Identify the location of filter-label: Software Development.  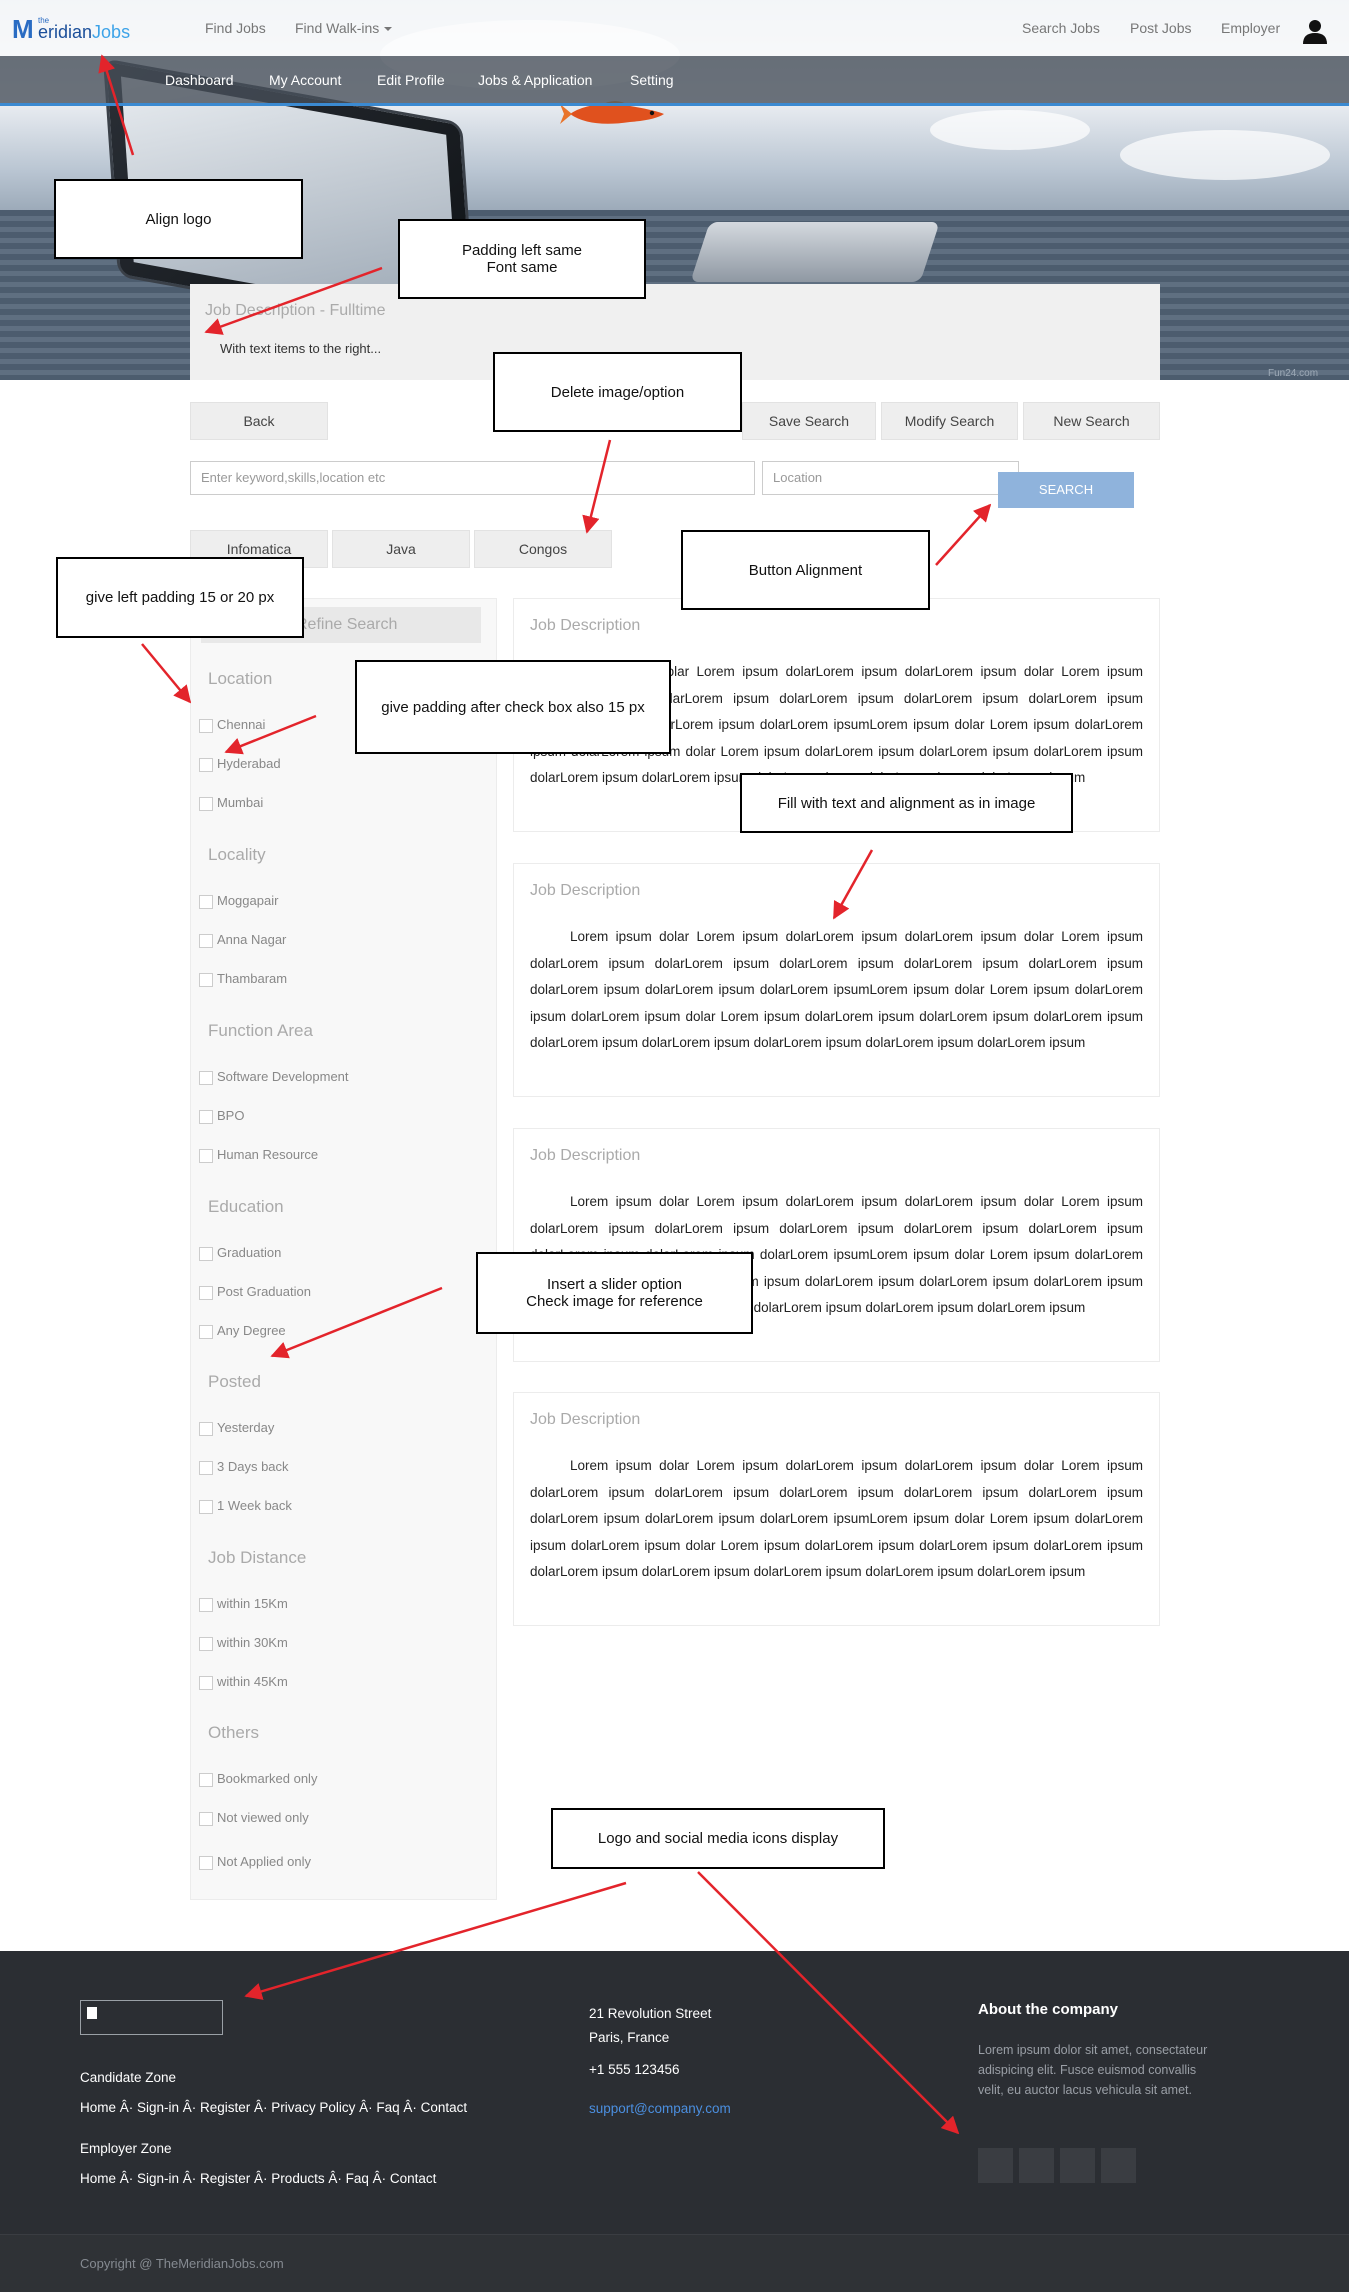
(283, 1076).